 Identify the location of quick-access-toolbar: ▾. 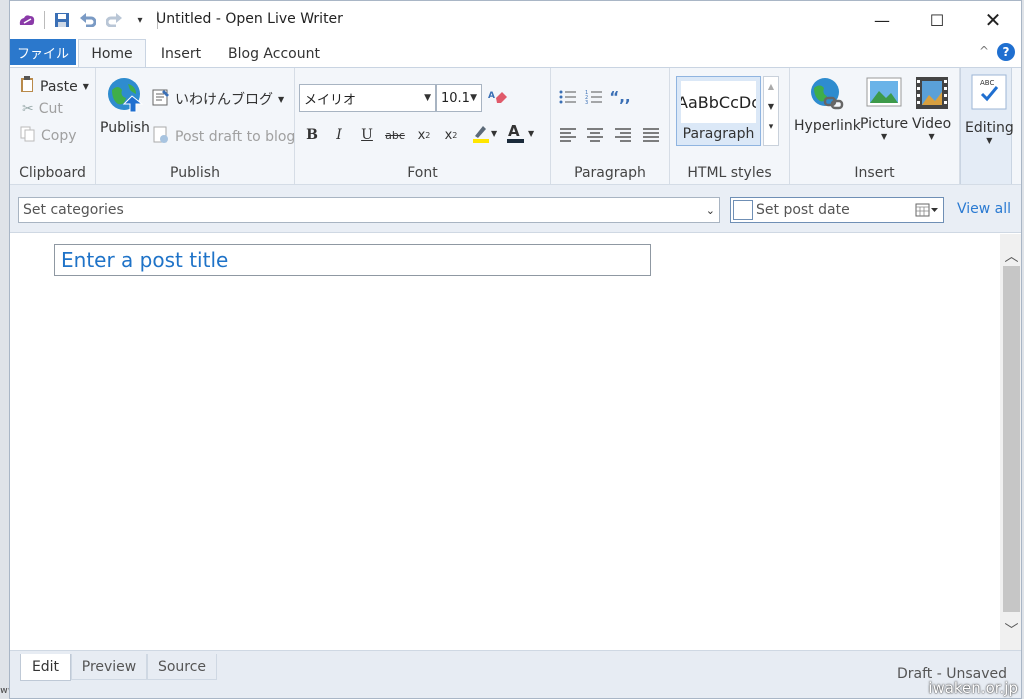
(88, 20).